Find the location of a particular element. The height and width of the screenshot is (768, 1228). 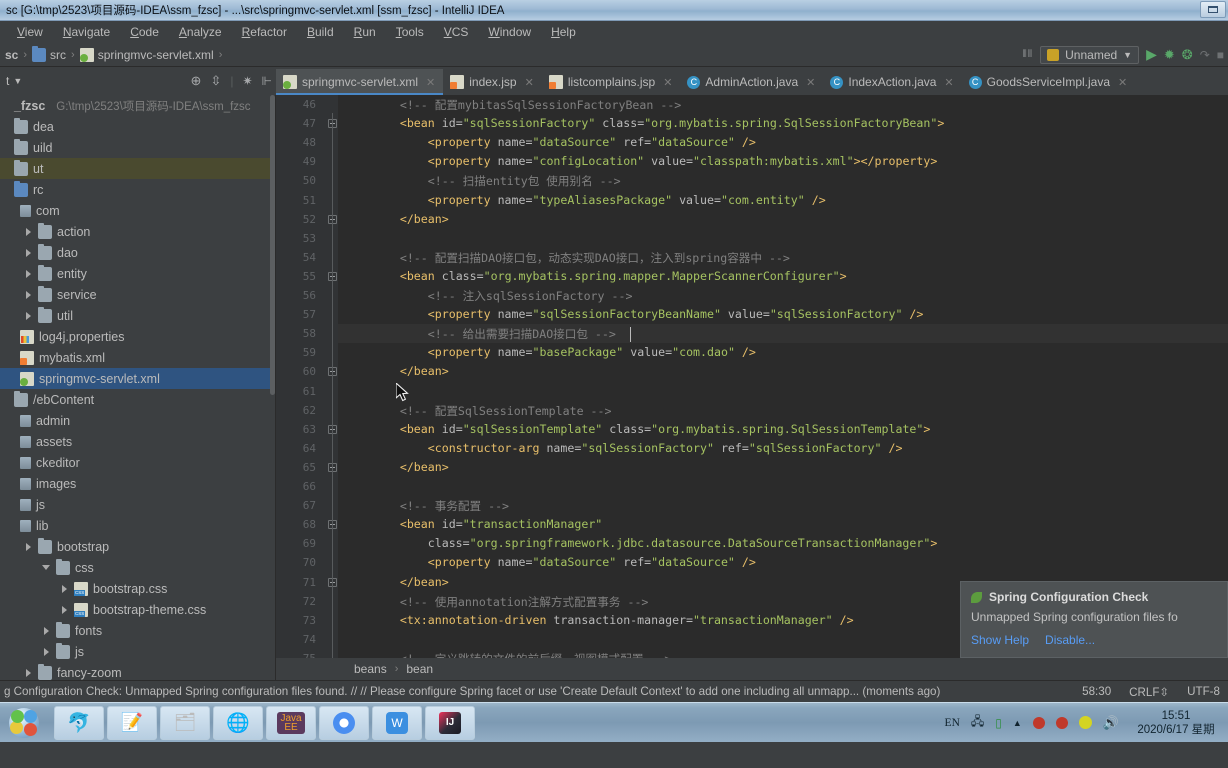

caret-position: 58:30 is located at coordinates (1096, 691).